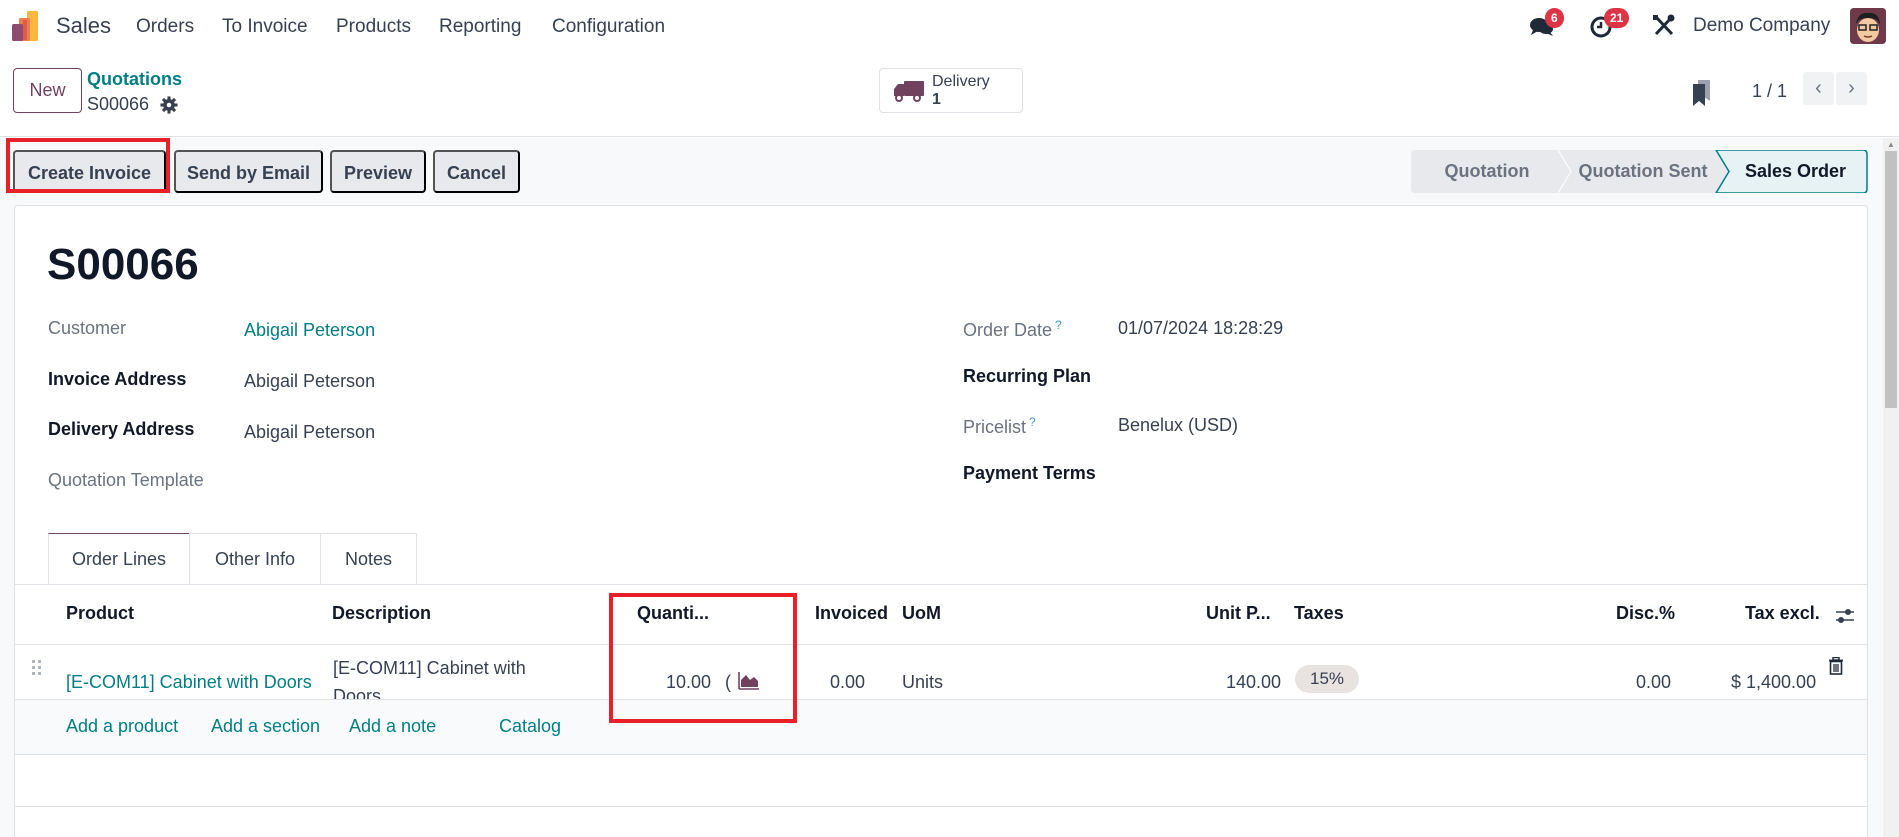 This screenshot has width=1899, height=837. I want to click on product-cell: [E-COM11] Cabinet with Doors, so click(189, 682).